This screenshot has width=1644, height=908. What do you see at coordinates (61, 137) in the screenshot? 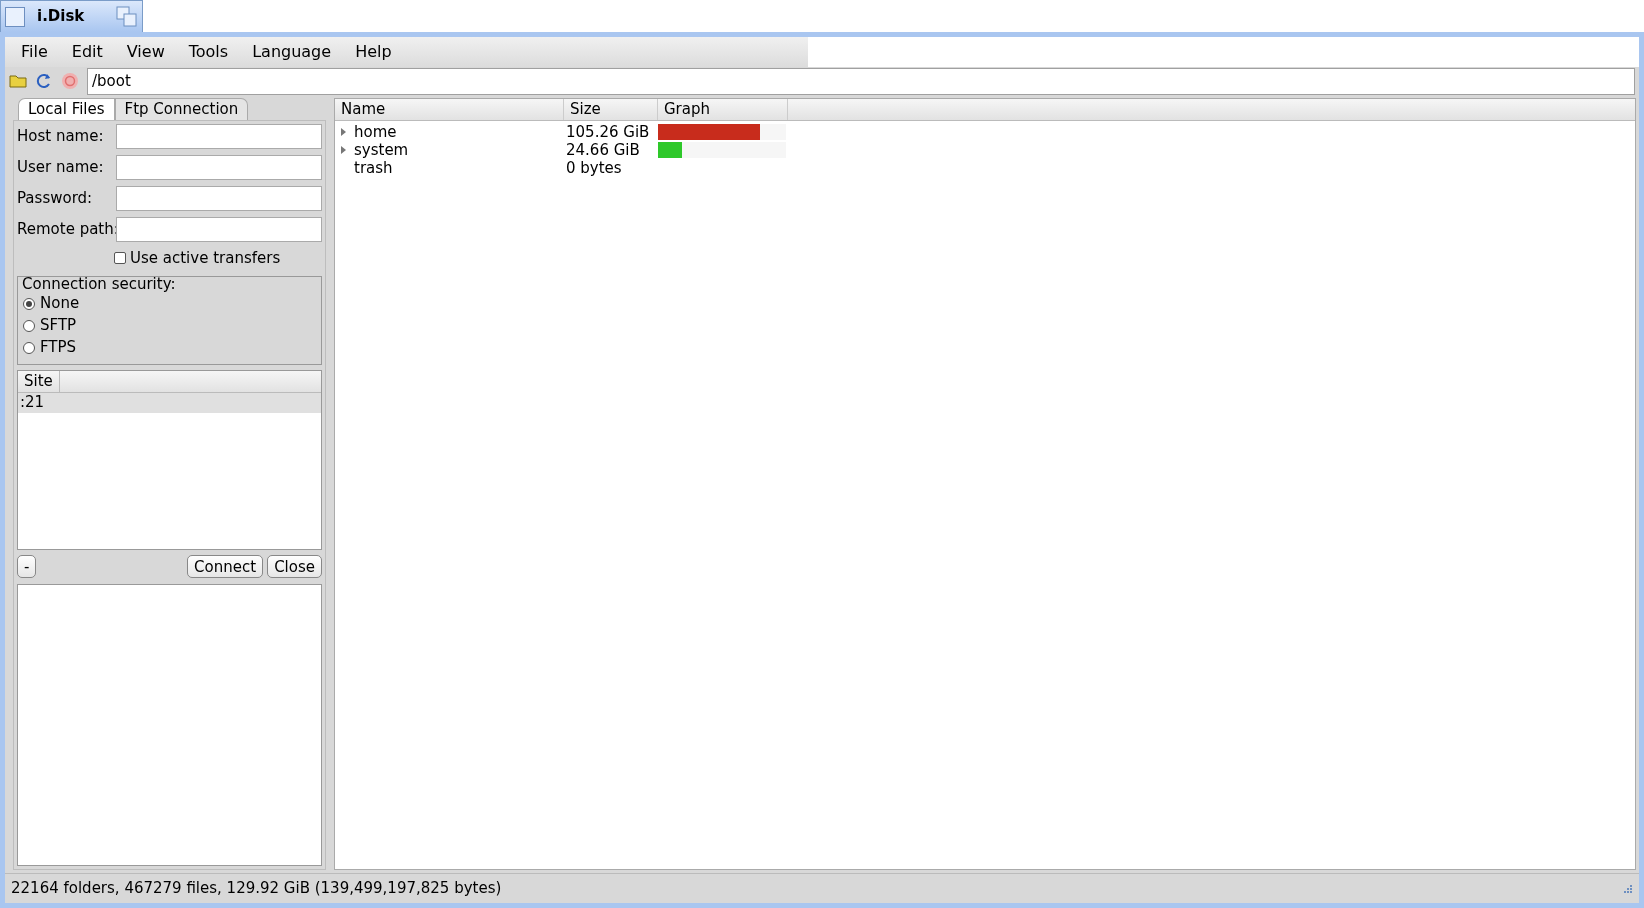
I see `field-label: Host name:` at bounding box center [61, 137].